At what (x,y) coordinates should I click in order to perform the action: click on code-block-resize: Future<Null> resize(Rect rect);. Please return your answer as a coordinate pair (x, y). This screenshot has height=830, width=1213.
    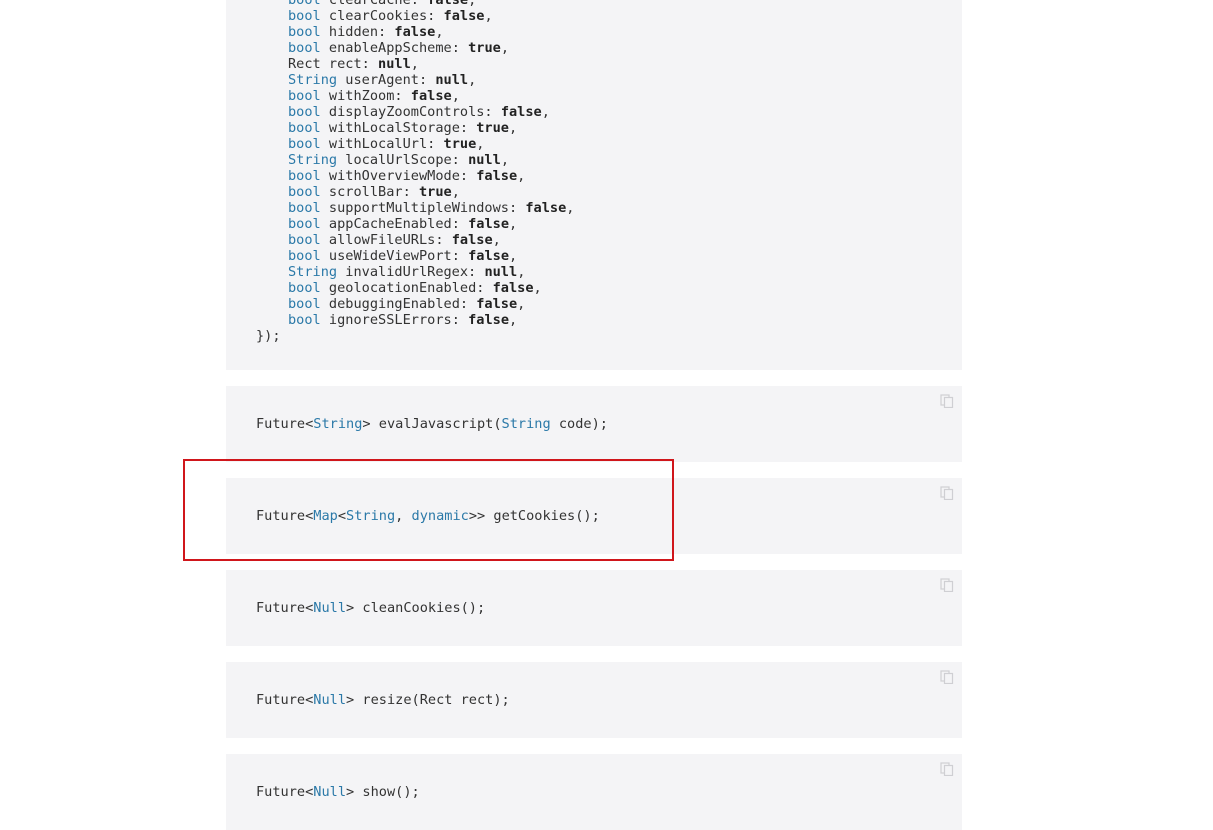
    Looking at the image, I should click on (594, 700).